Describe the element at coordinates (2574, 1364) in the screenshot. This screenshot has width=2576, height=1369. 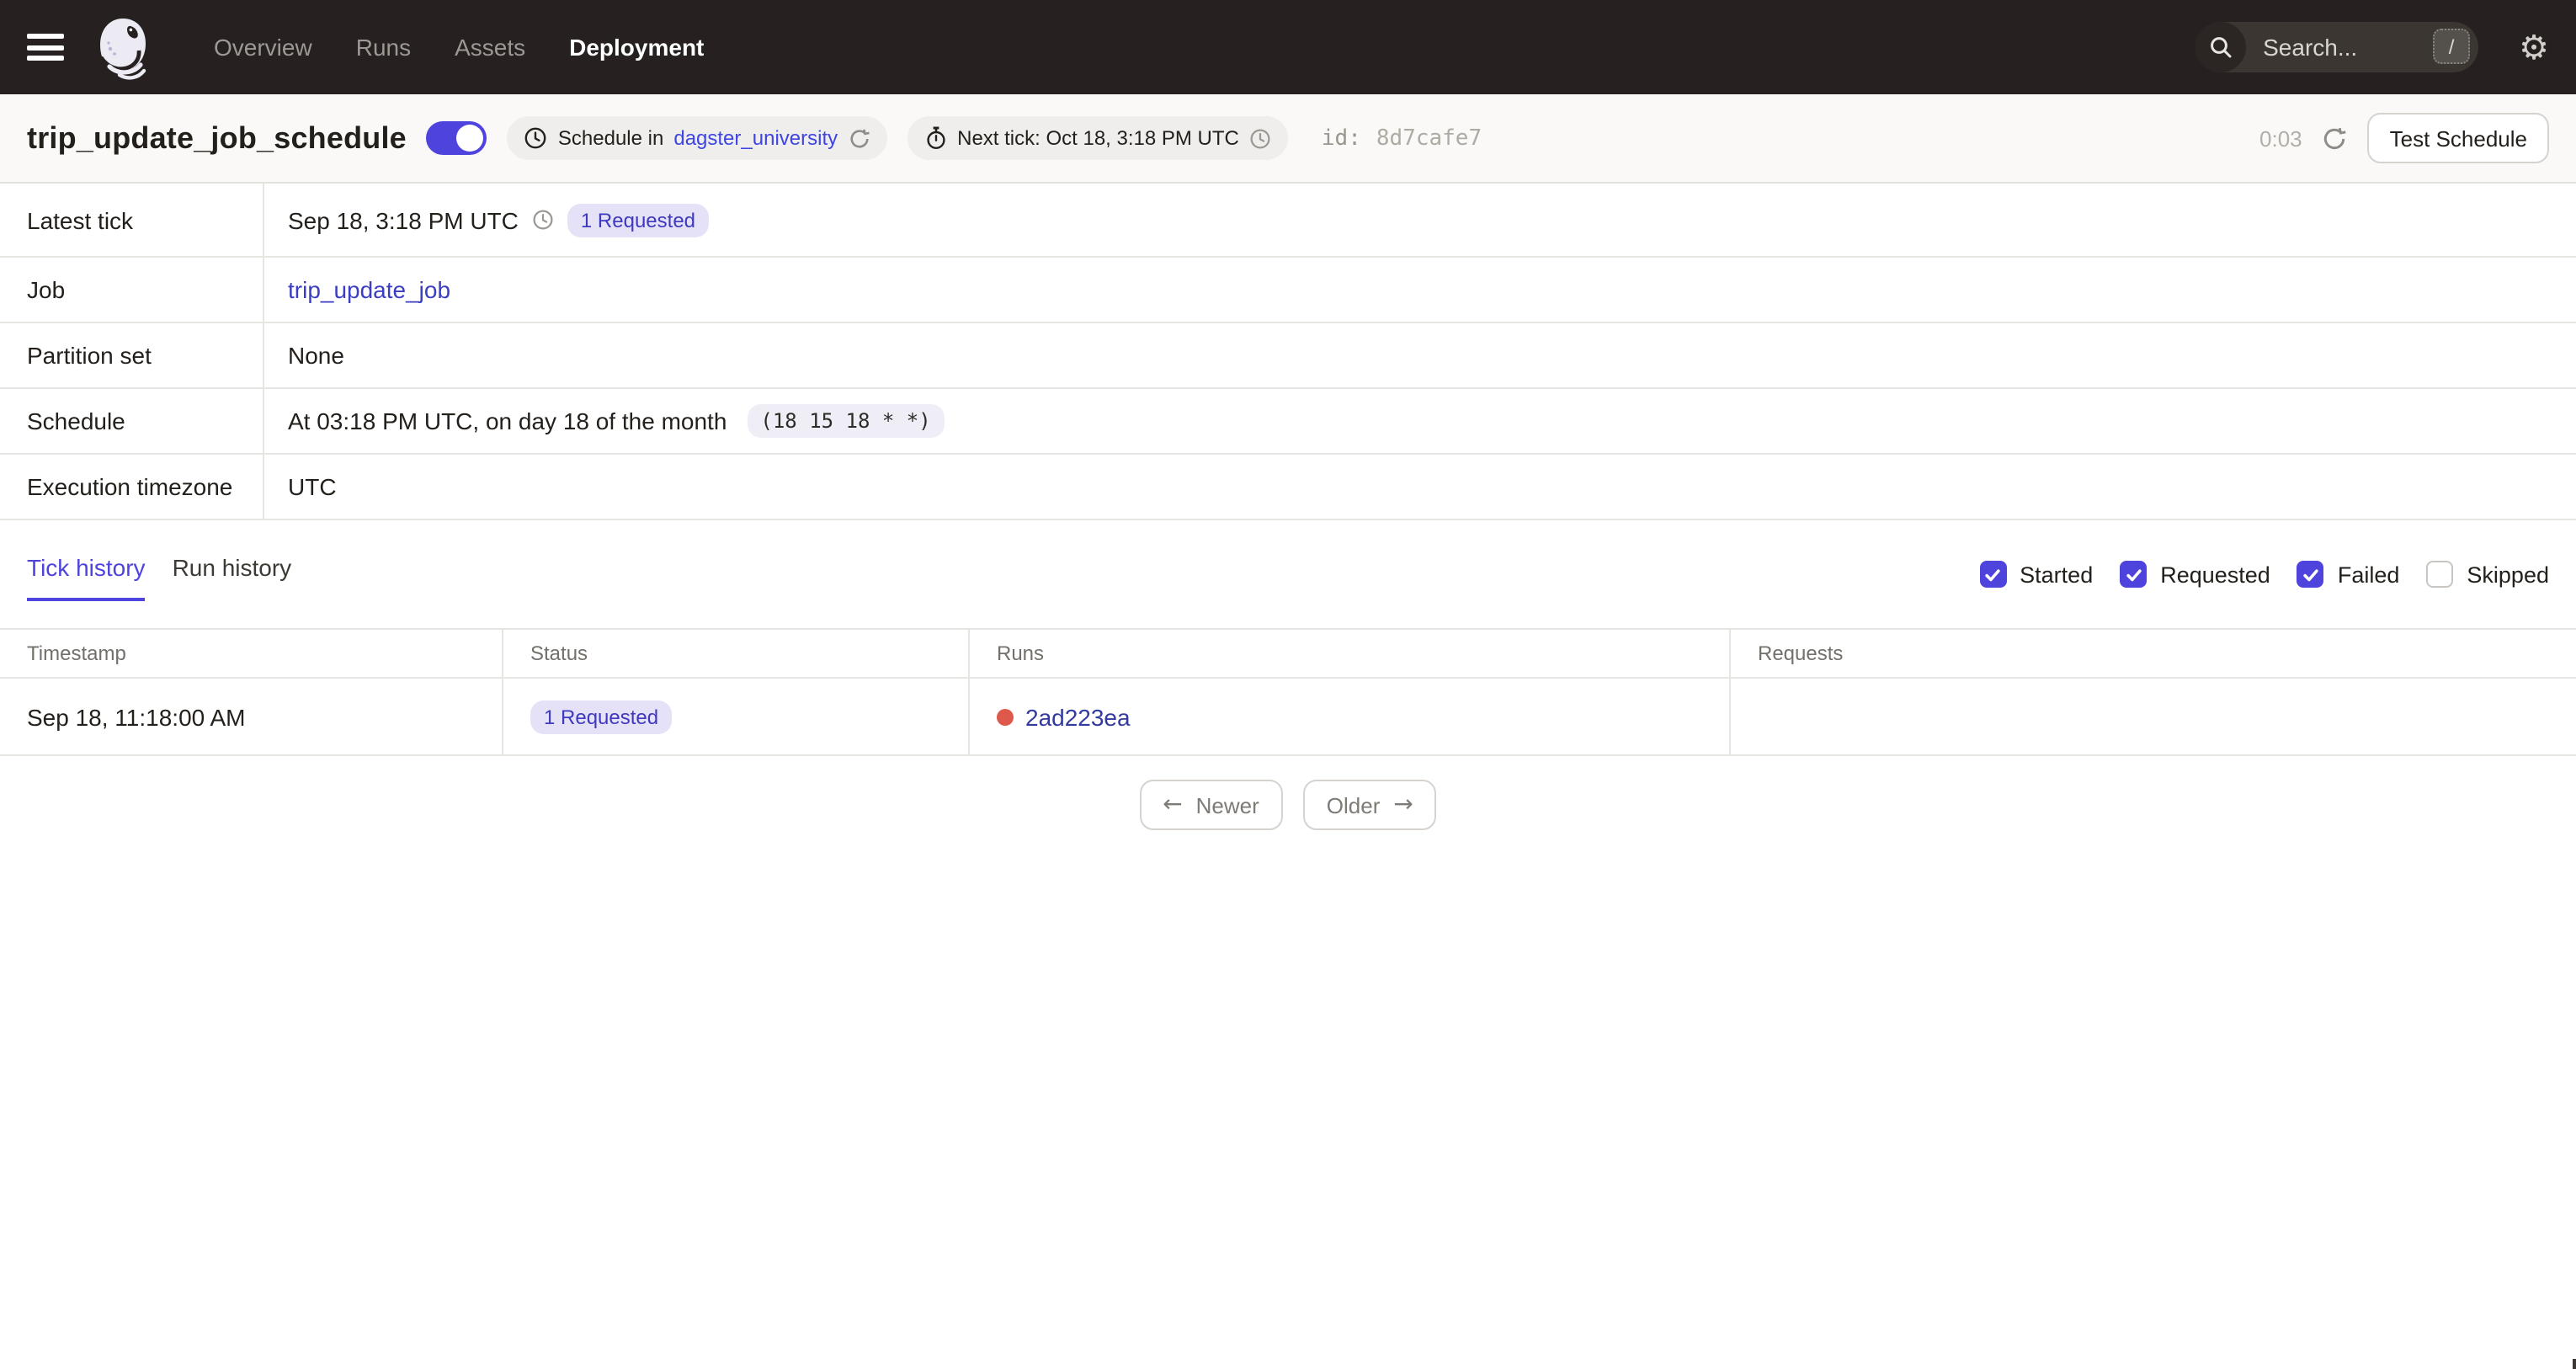
I see `corner-artifact` at that location.